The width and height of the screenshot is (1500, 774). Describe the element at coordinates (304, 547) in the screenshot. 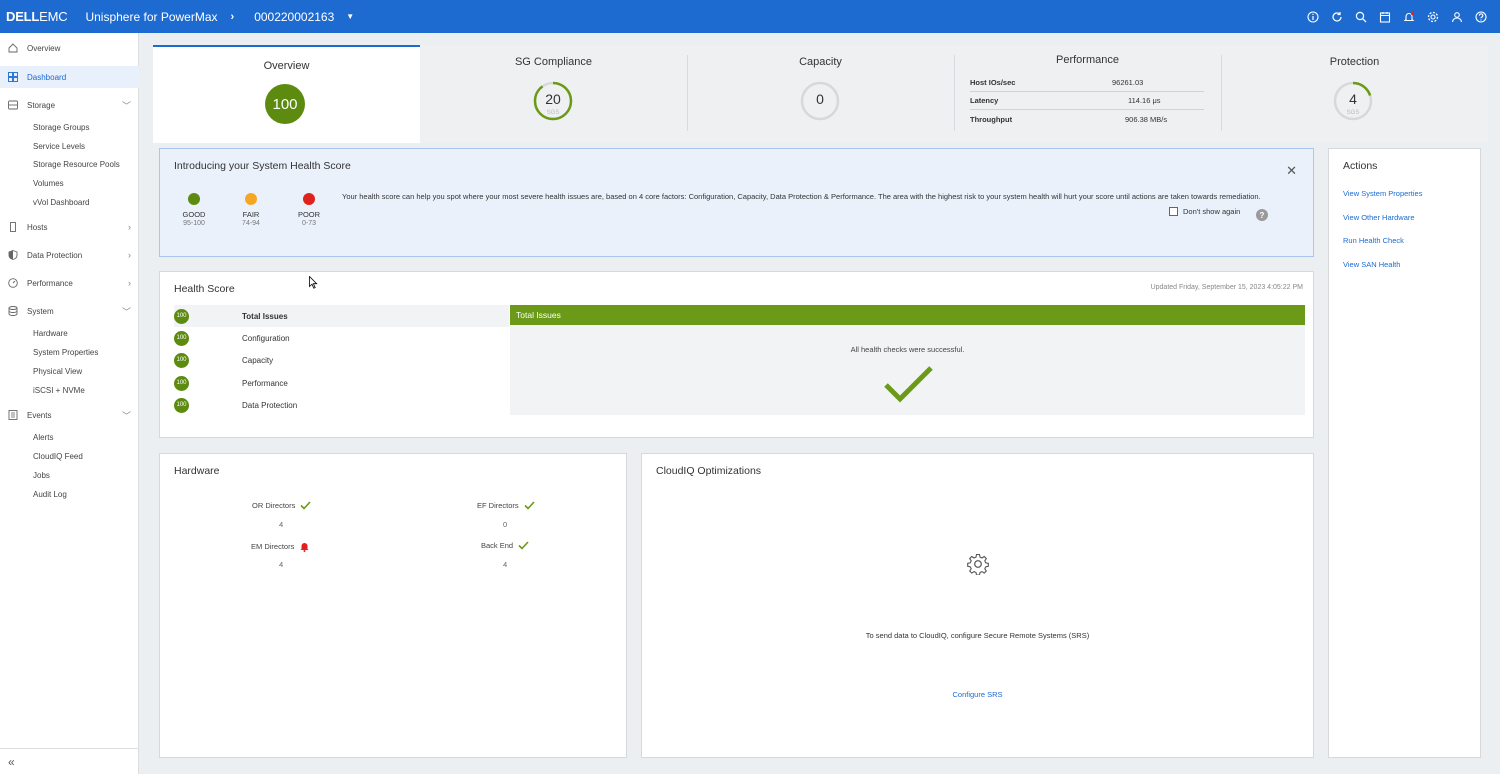

I see `alert-bell-icon` at that location.